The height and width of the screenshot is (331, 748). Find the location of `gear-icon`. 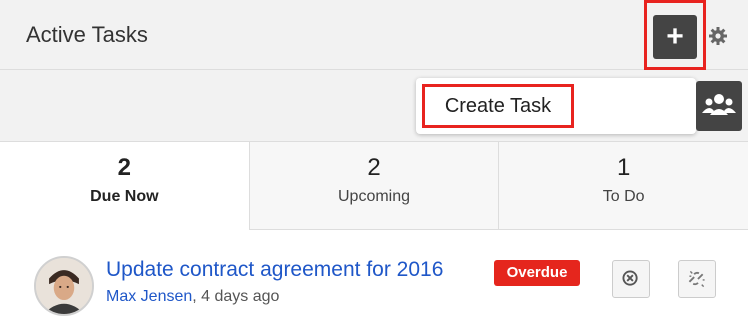

gear-icon is located at coordinates (718, 36).